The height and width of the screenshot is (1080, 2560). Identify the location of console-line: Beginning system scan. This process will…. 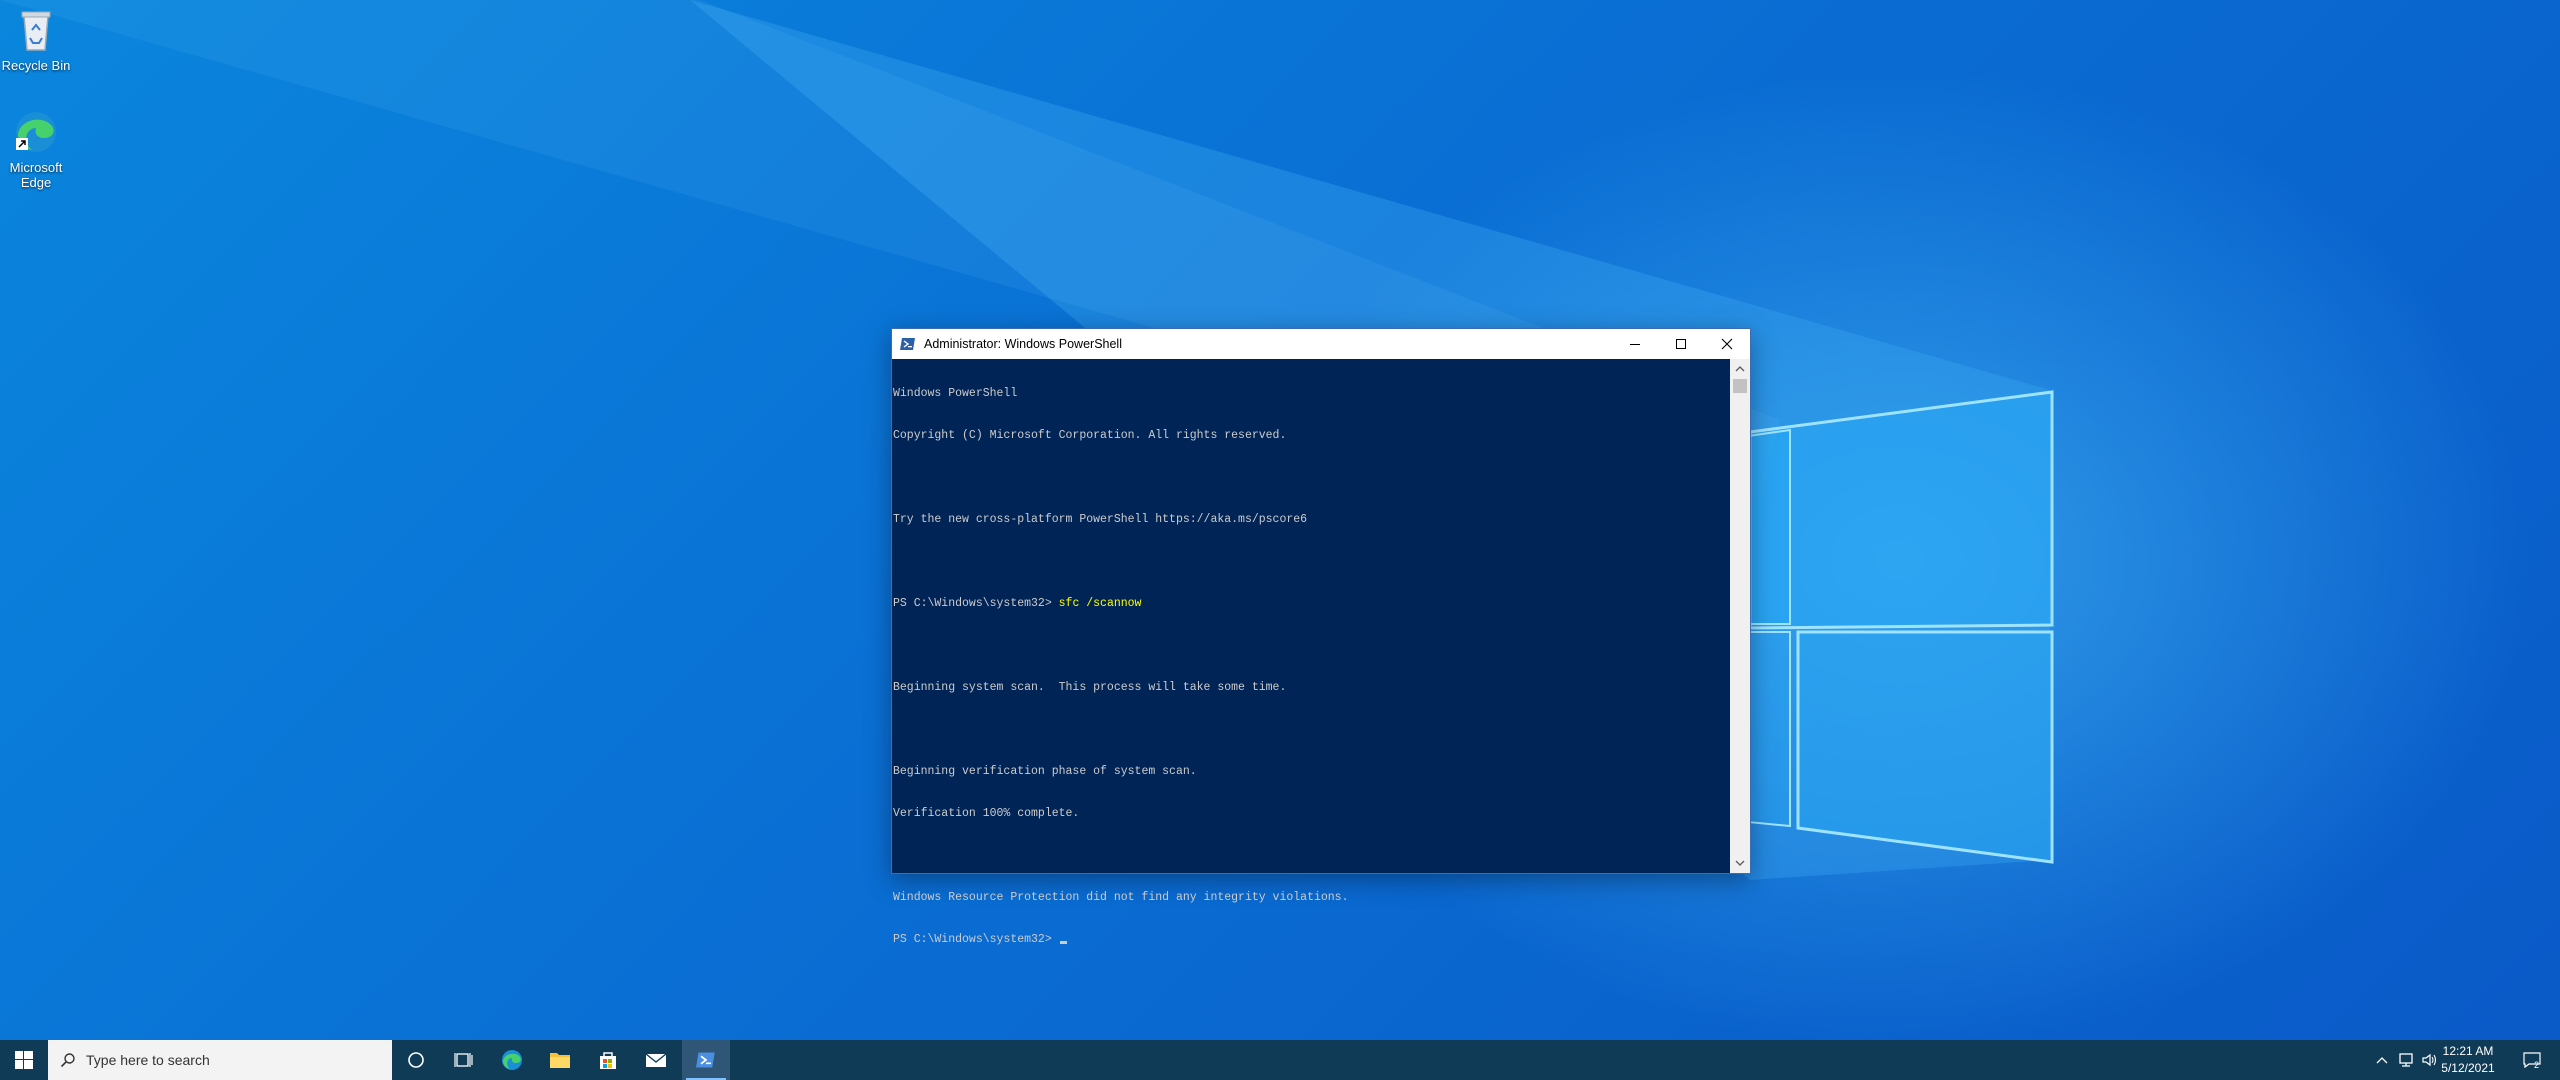
(1090, 687).